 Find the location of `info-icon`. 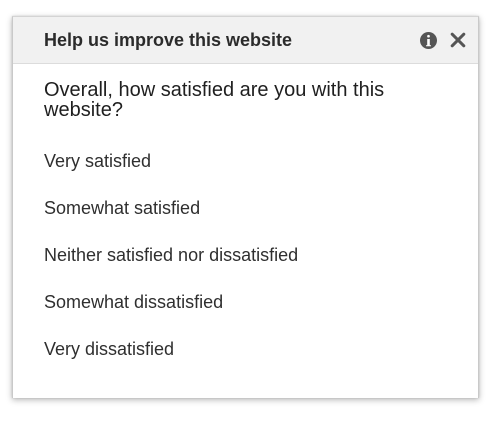

info-icon is located at coordinates (428, 40).